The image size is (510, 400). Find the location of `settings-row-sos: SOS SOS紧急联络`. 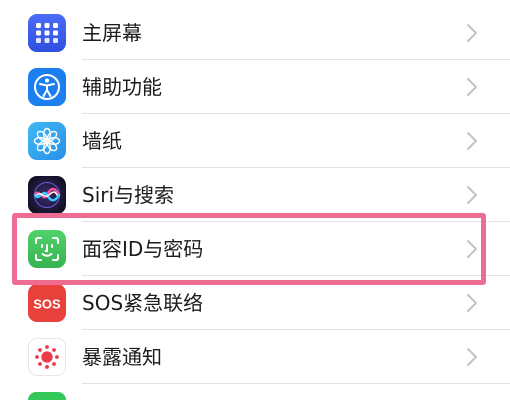

settings-row-sos: SOS SOS紧急联络 is located at coordinates (255, 303).